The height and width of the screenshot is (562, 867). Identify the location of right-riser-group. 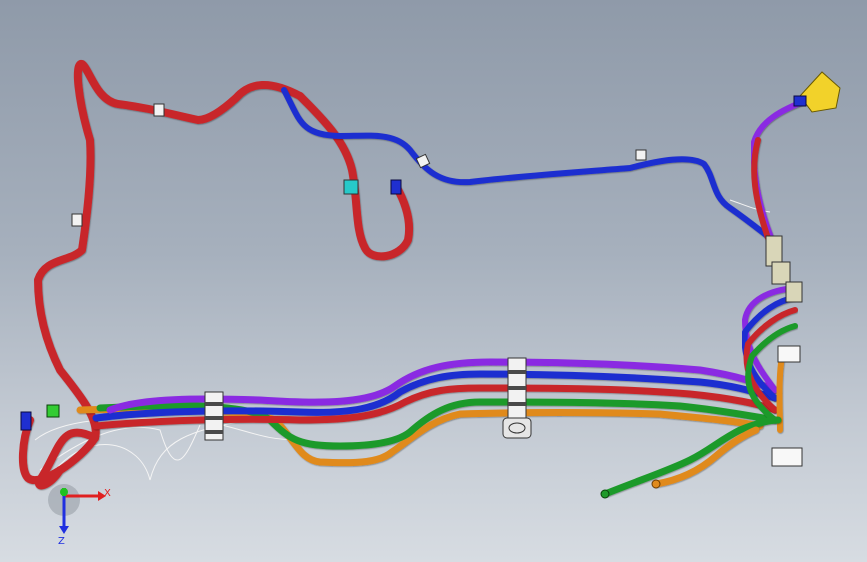
(780, 170).